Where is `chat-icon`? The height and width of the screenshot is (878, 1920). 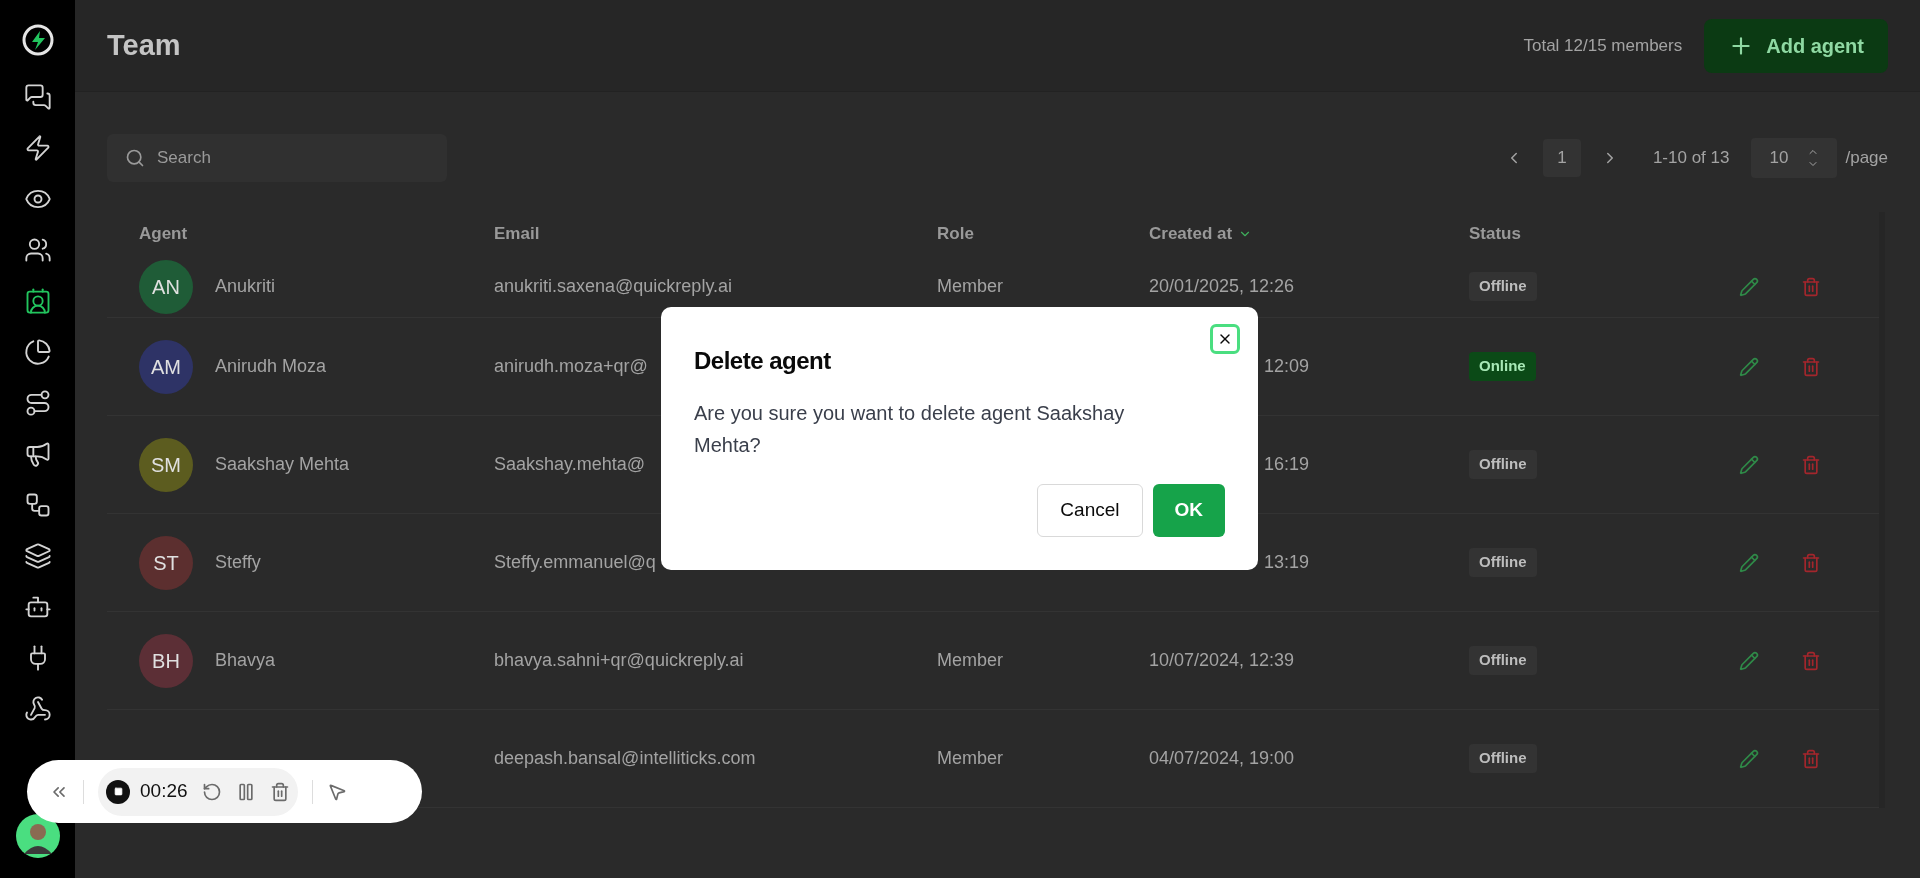 chat-icon is located at coordinates (37, 97).